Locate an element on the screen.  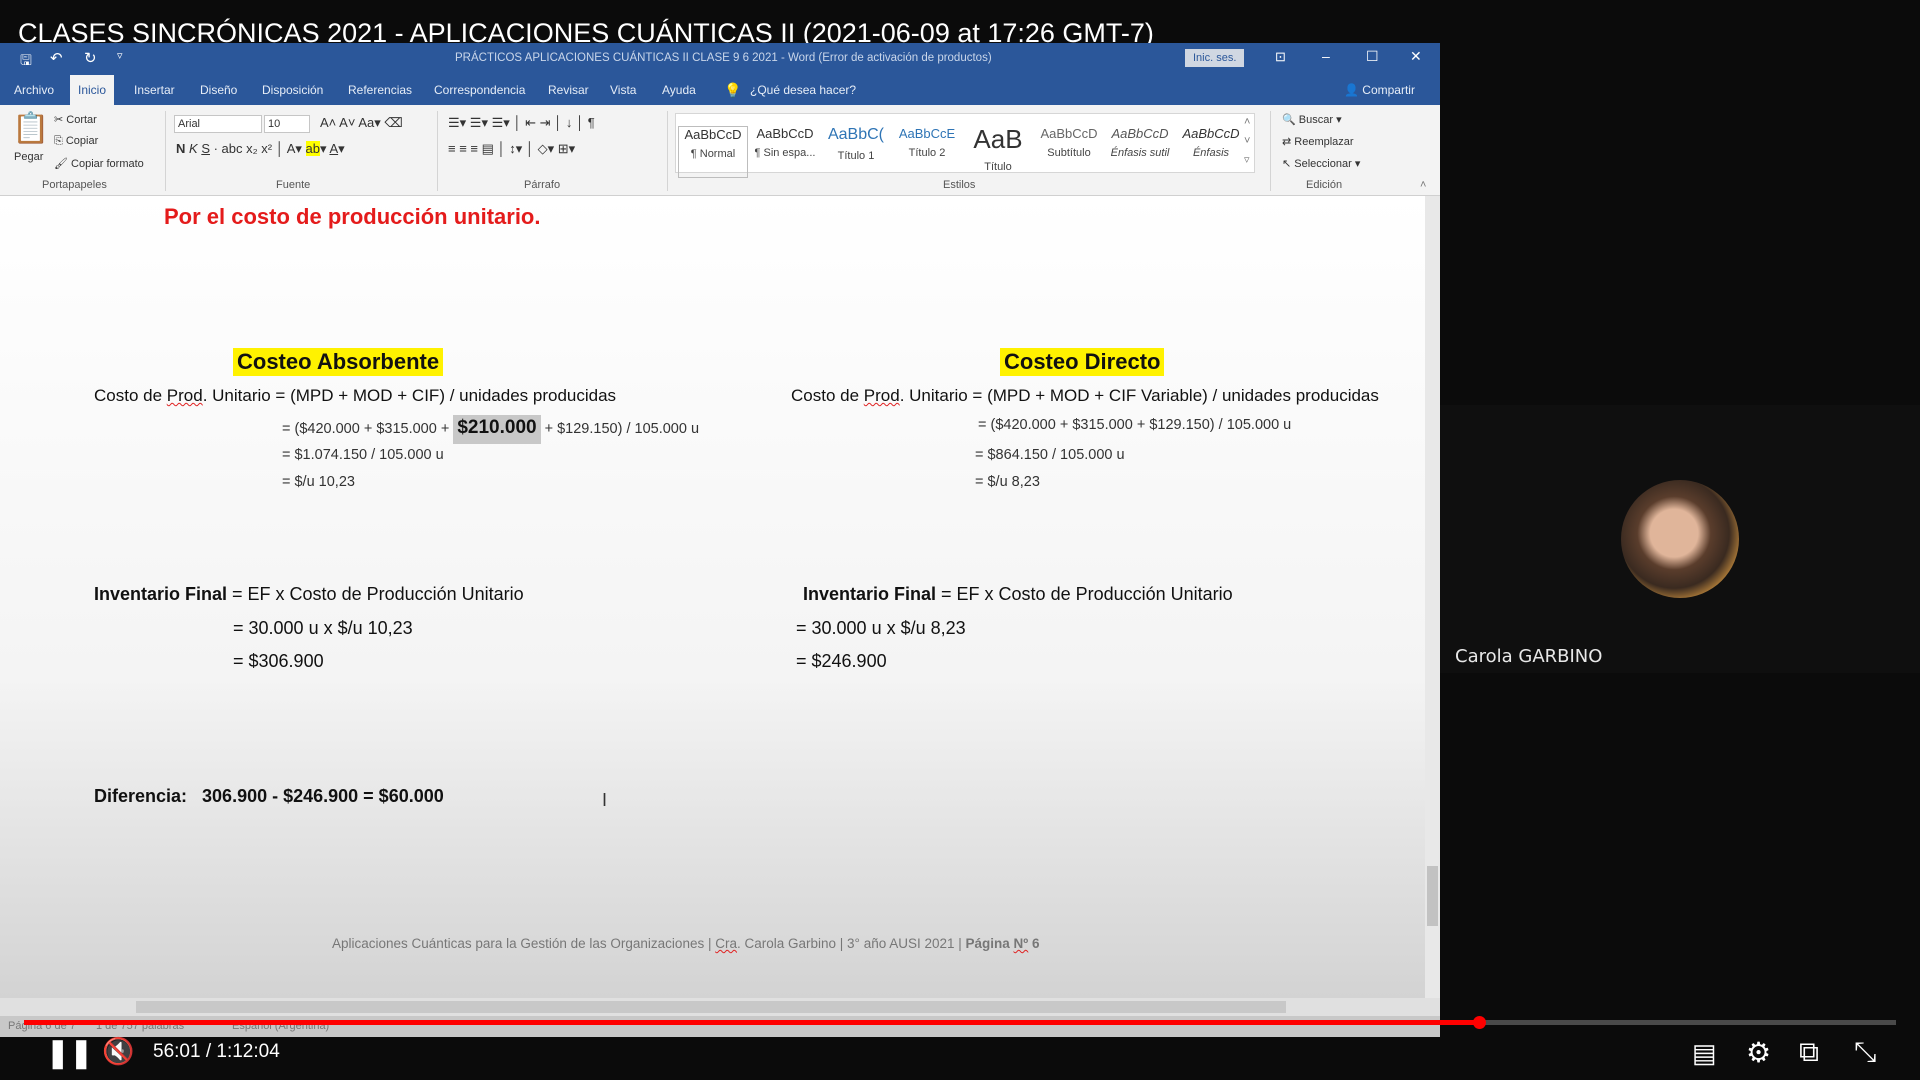
font-name-select: Arial is located at coordinates (218, 124).